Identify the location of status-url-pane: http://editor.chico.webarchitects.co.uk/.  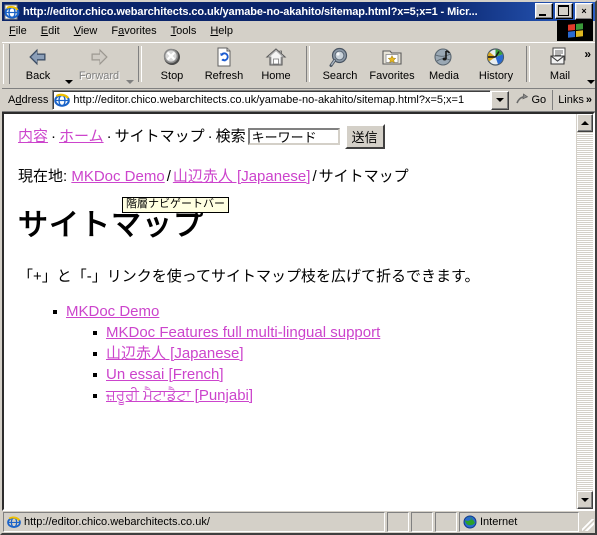
(194, 522).